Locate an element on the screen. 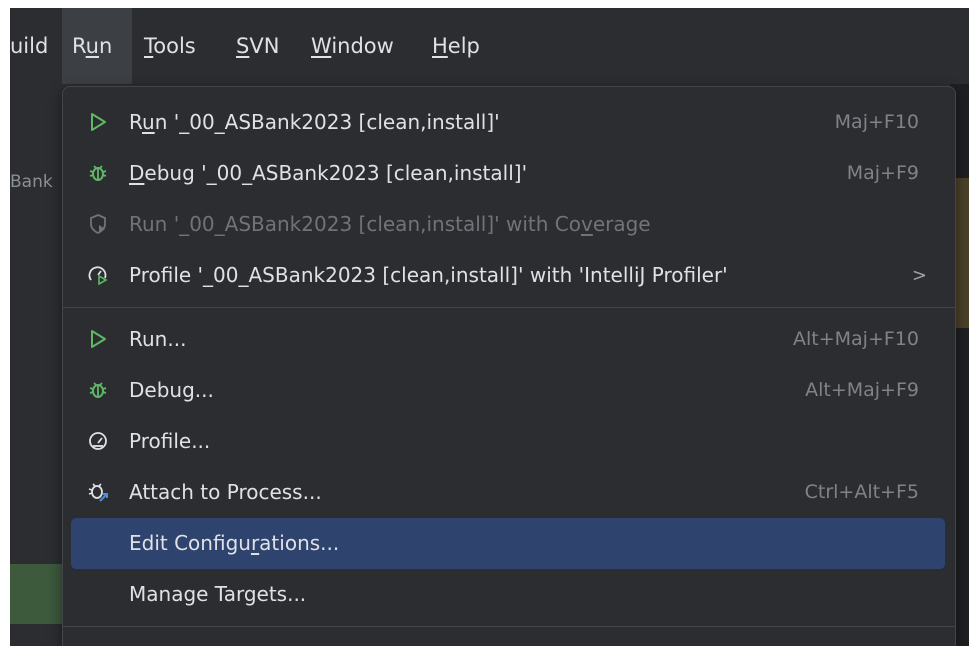 Image resolution: width=969 pixels, height=646 pixels. menu-help-label: elp is located at coordinates (463, 46).